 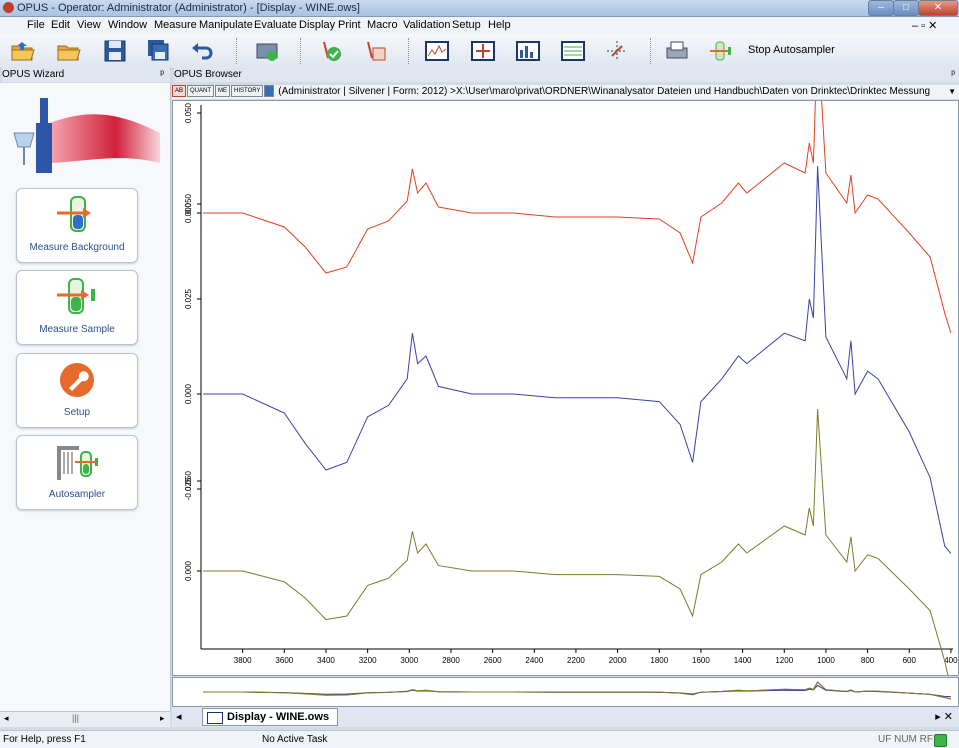 What do you see at coordinates (203, 51) in the screenshot?
I see `undo-icon` at bounding box center [203, 51].